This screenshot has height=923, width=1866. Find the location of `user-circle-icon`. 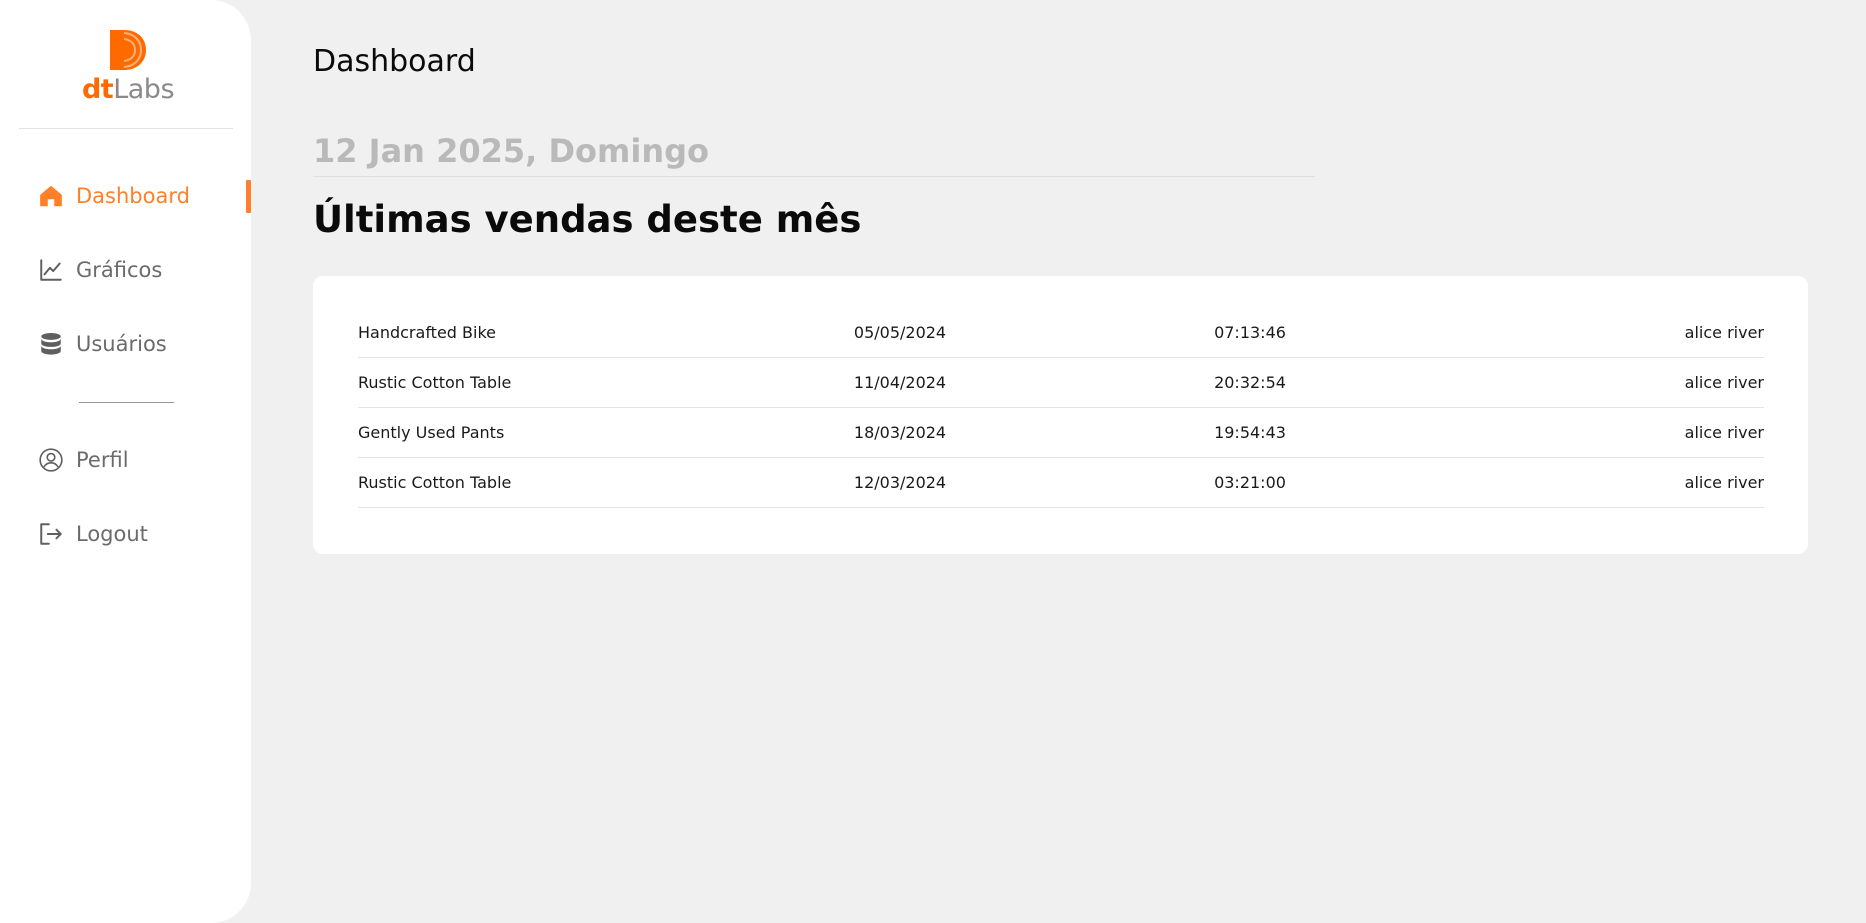

user-circle-icon is located at coordinates (51, 460).